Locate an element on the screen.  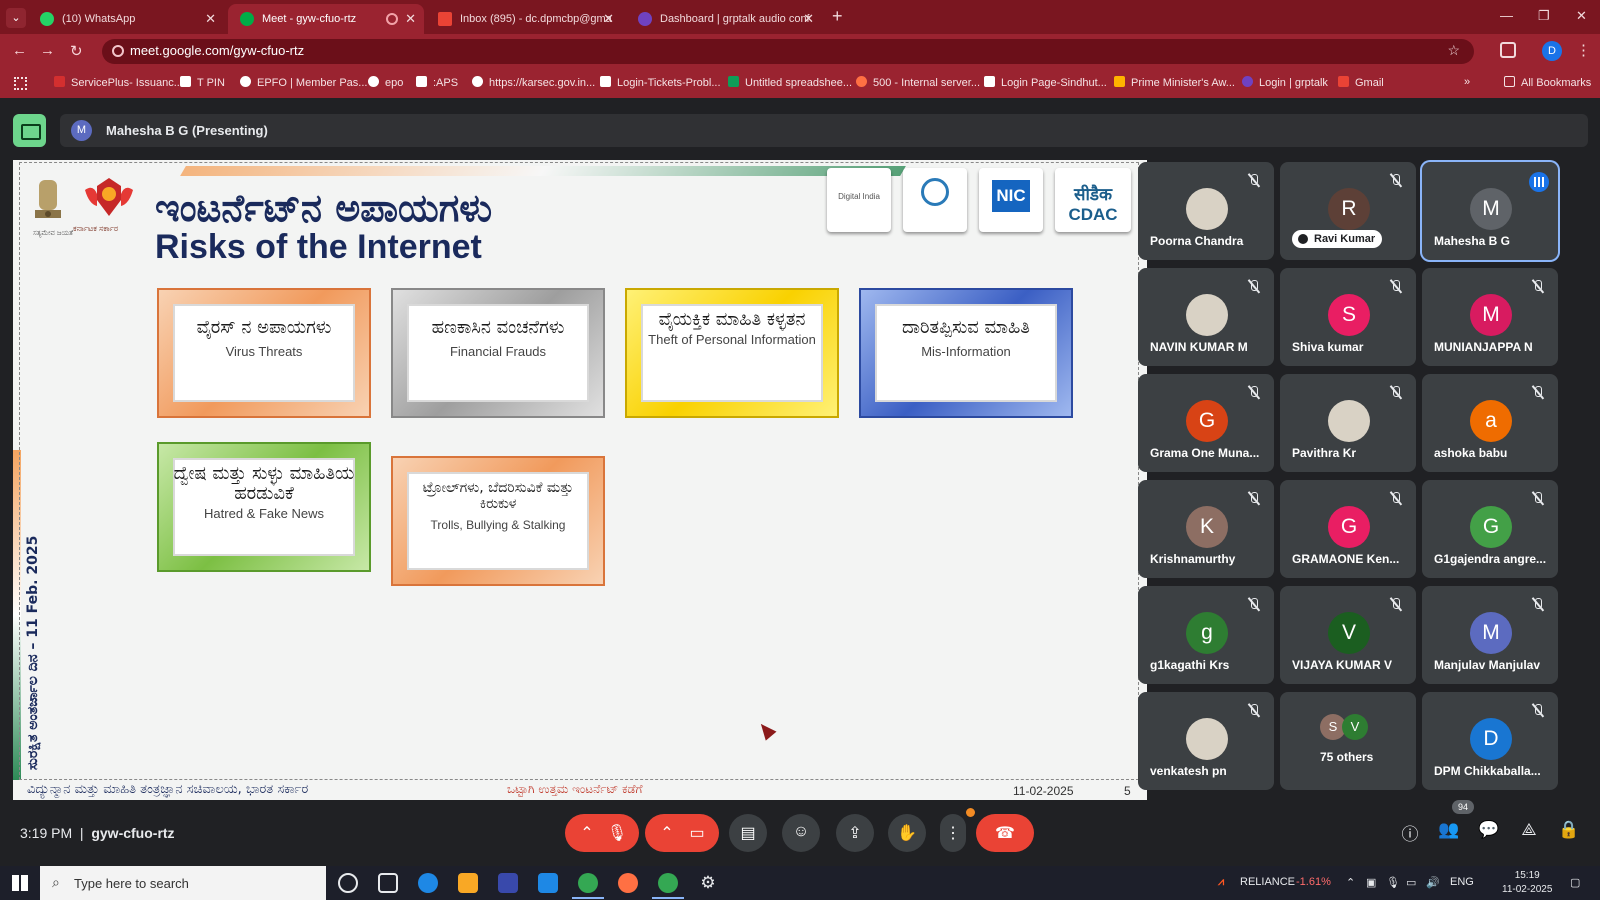
tab-whatsapp: (10) WhatsApp ✕ is located at coordinates (126, 19).